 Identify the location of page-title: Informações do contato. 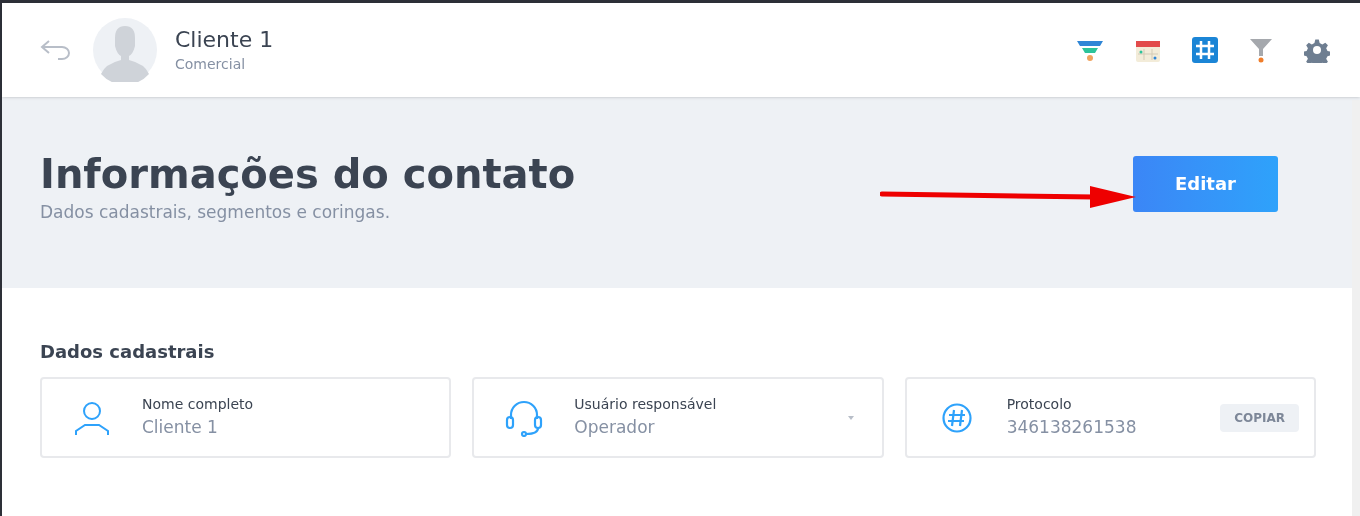
(308, 174).